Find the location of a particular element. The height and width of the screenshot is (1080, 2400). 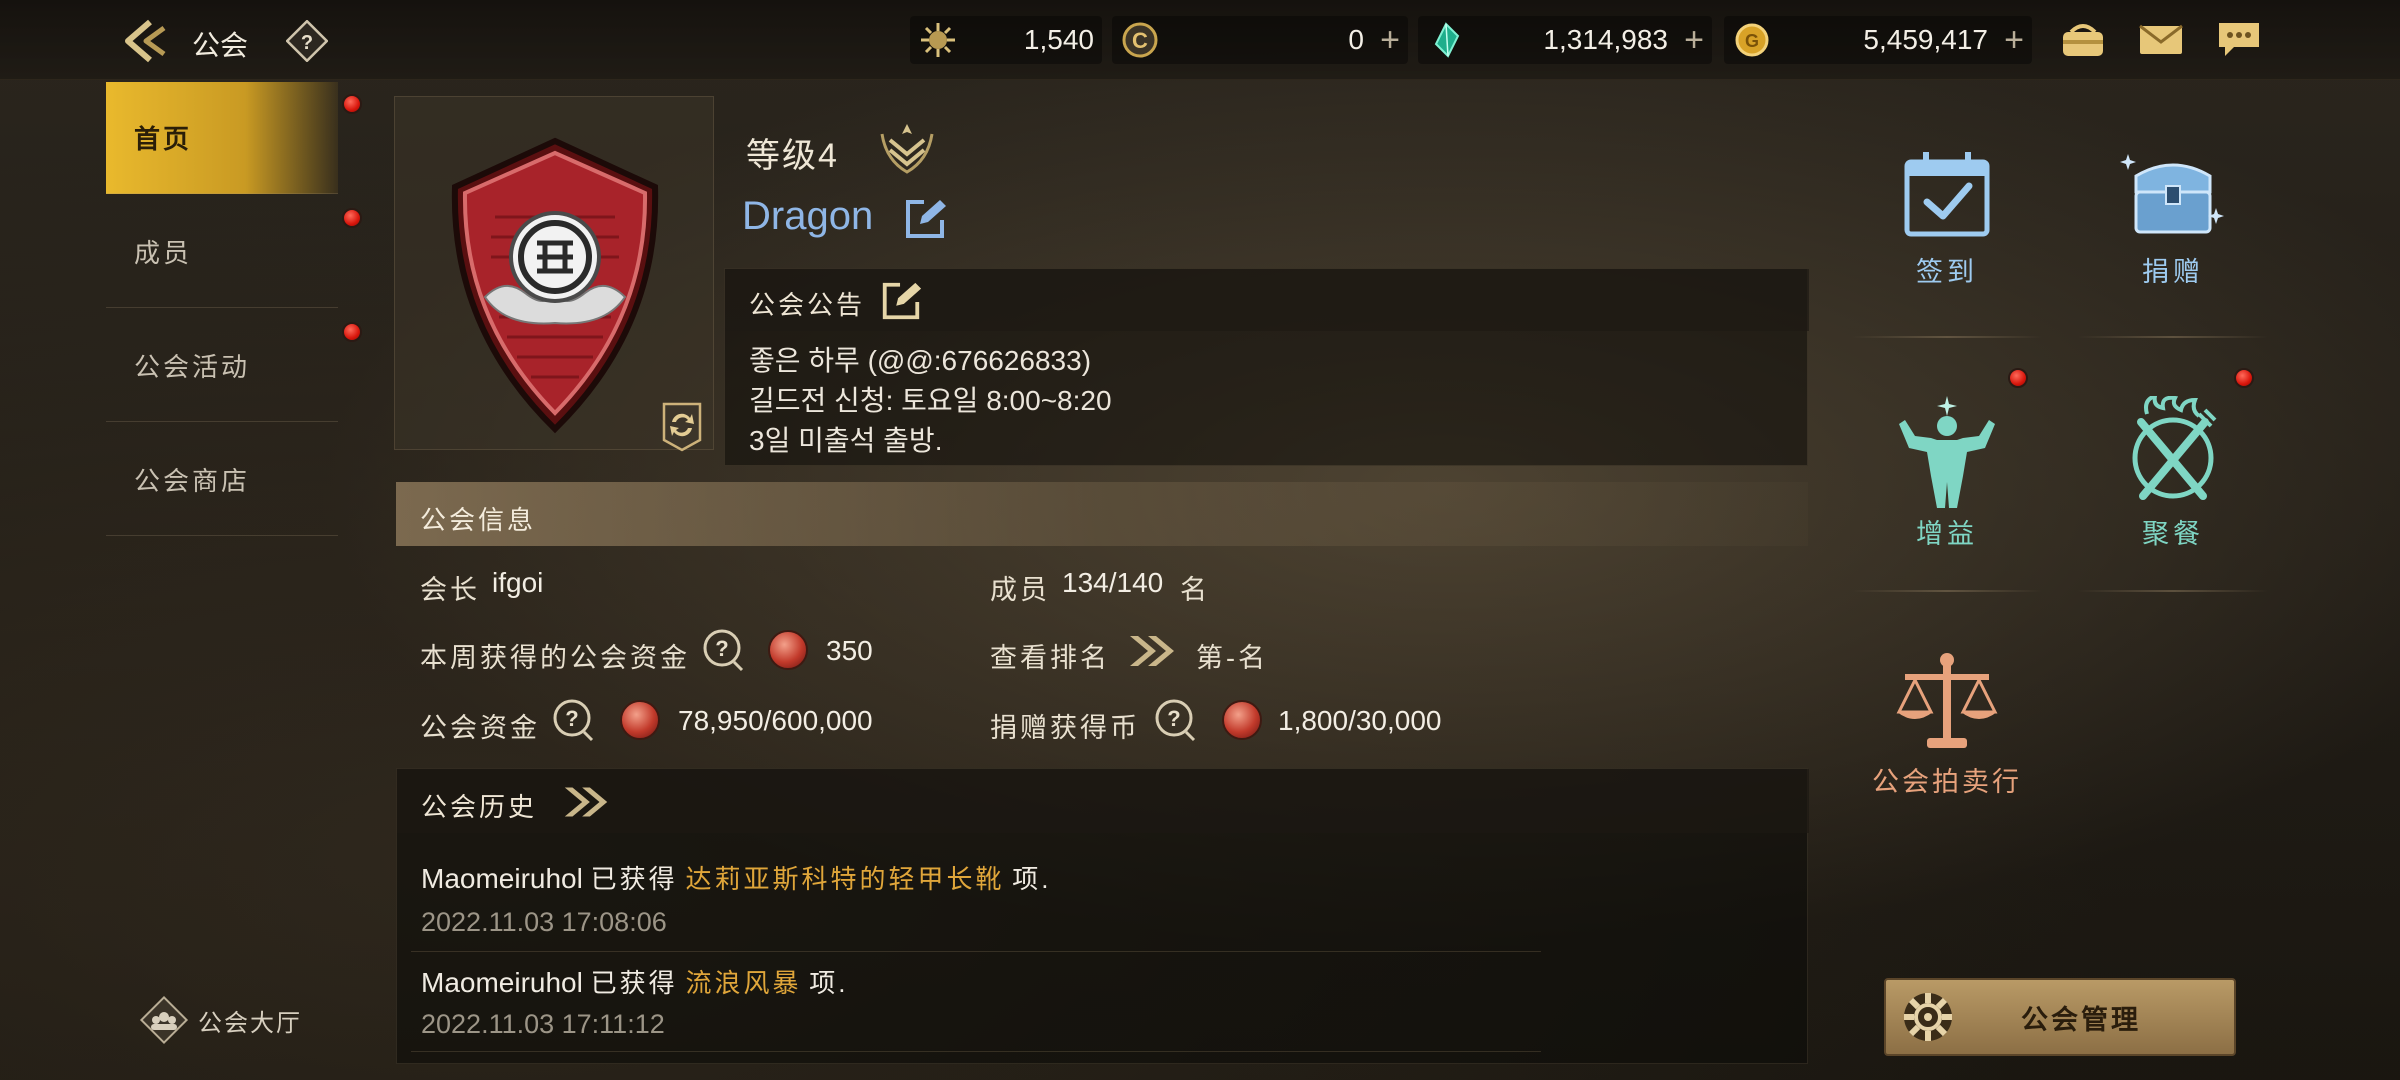

guild-shield-emblem is located at coordinates (555, 285).